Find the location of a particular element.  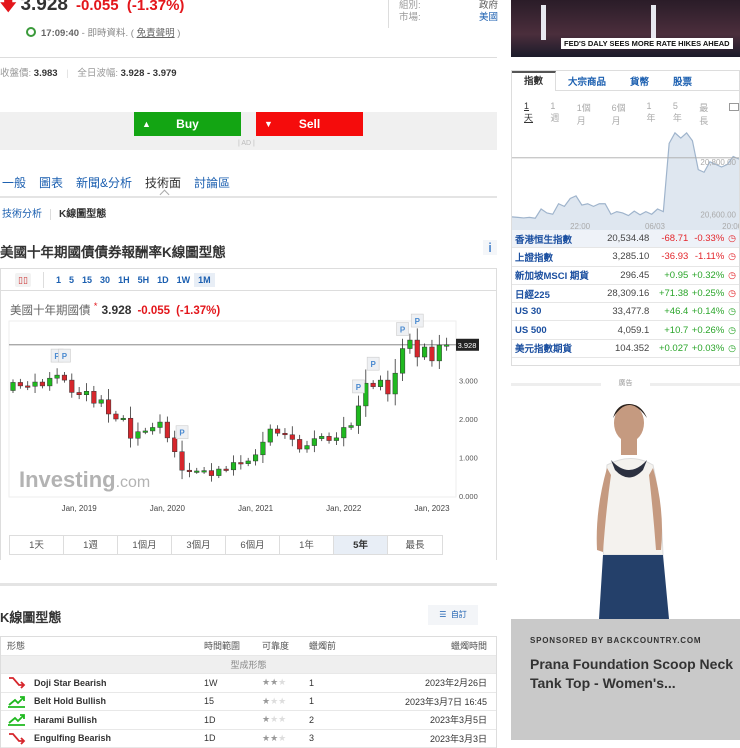

col-timeframe: 時間範圍 is located at coordinates (231, 645).